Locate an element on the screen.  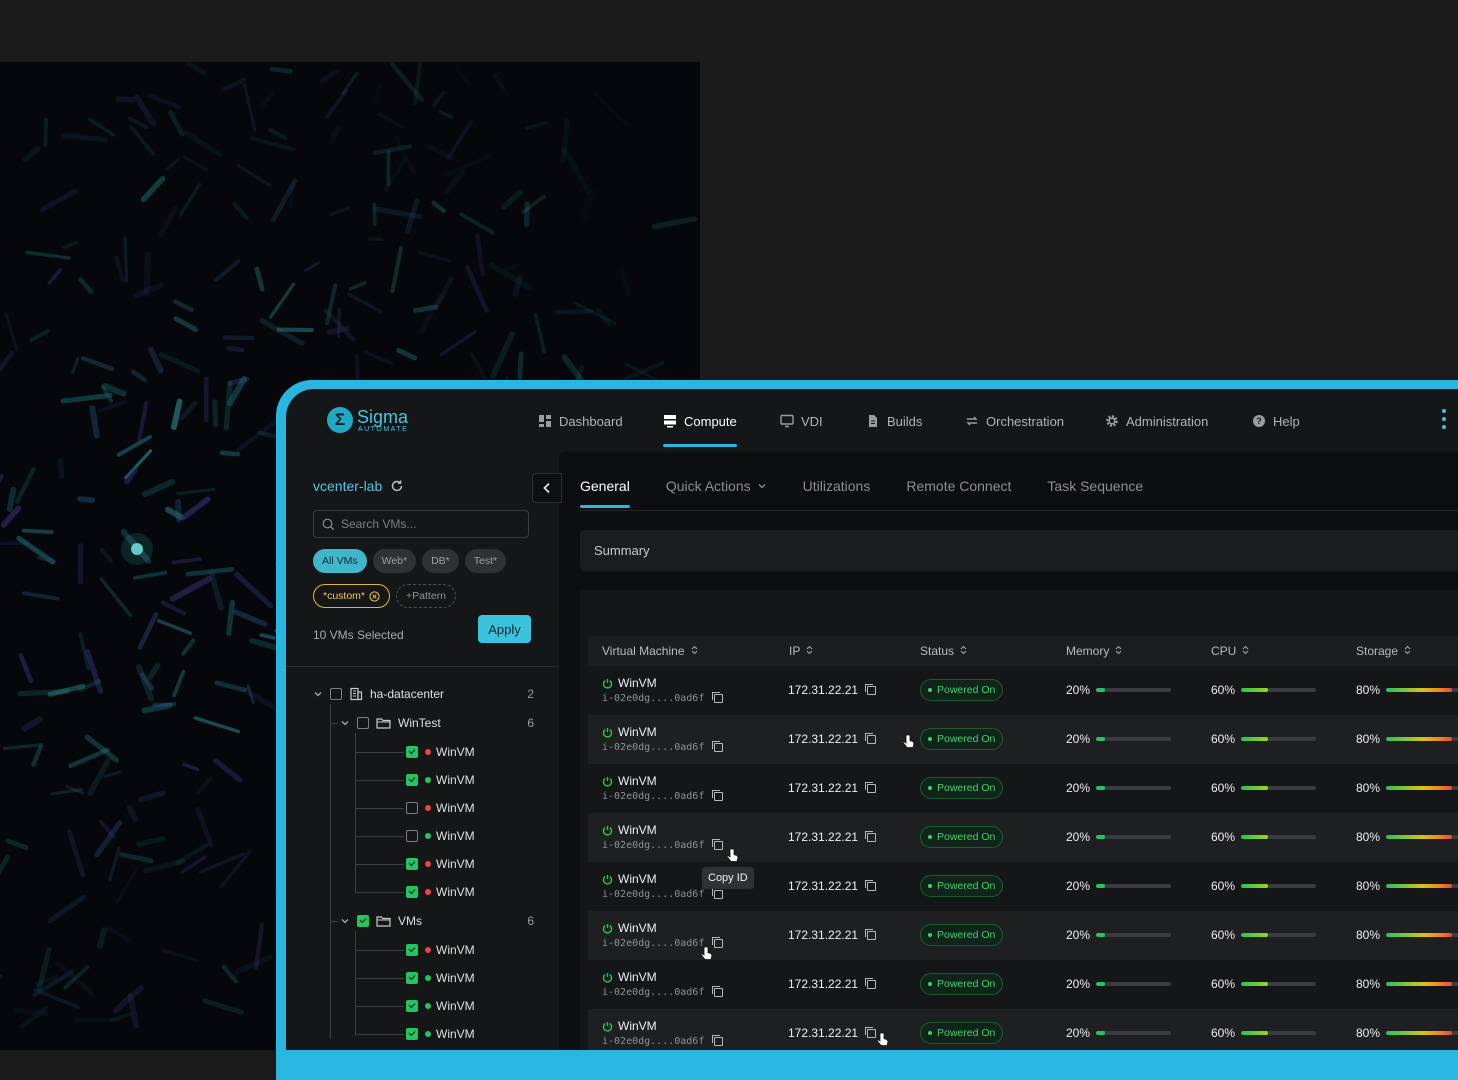
nav-builds: Builds is located at coordinates (894, 421).